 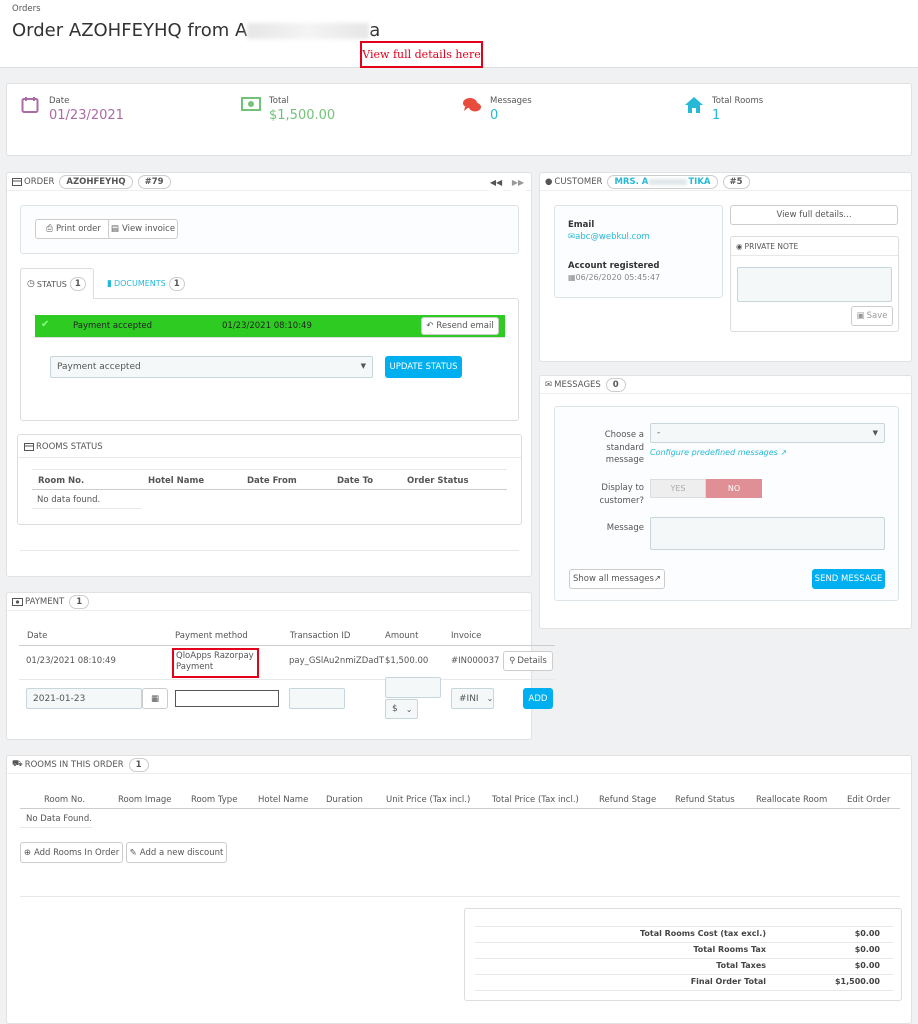 I want to click on col-date-from: Date From, so click(x=272, y=481).